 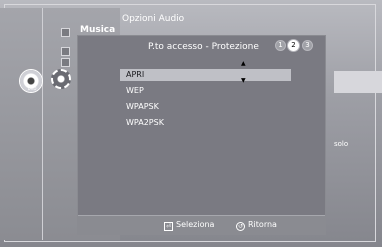 What do you see at coordinates (203, 47) in the screenshot?
I see `dialog-title: P.to accesso - Protezione` at bounding box center [203, 47].